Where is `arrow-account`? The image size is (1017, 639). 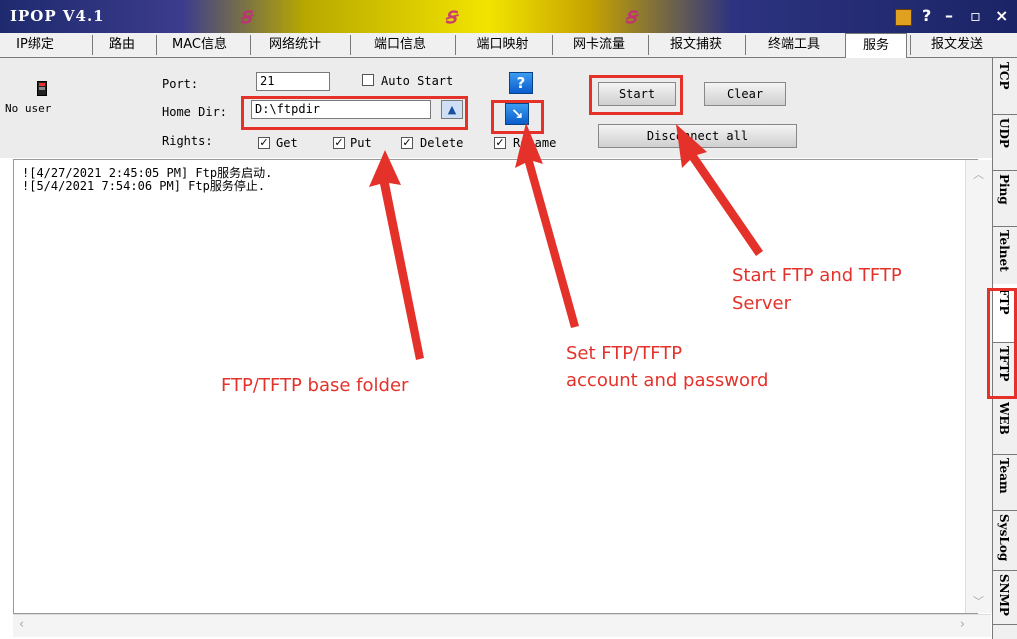
arrow-account is located at coordinates (547, 225).